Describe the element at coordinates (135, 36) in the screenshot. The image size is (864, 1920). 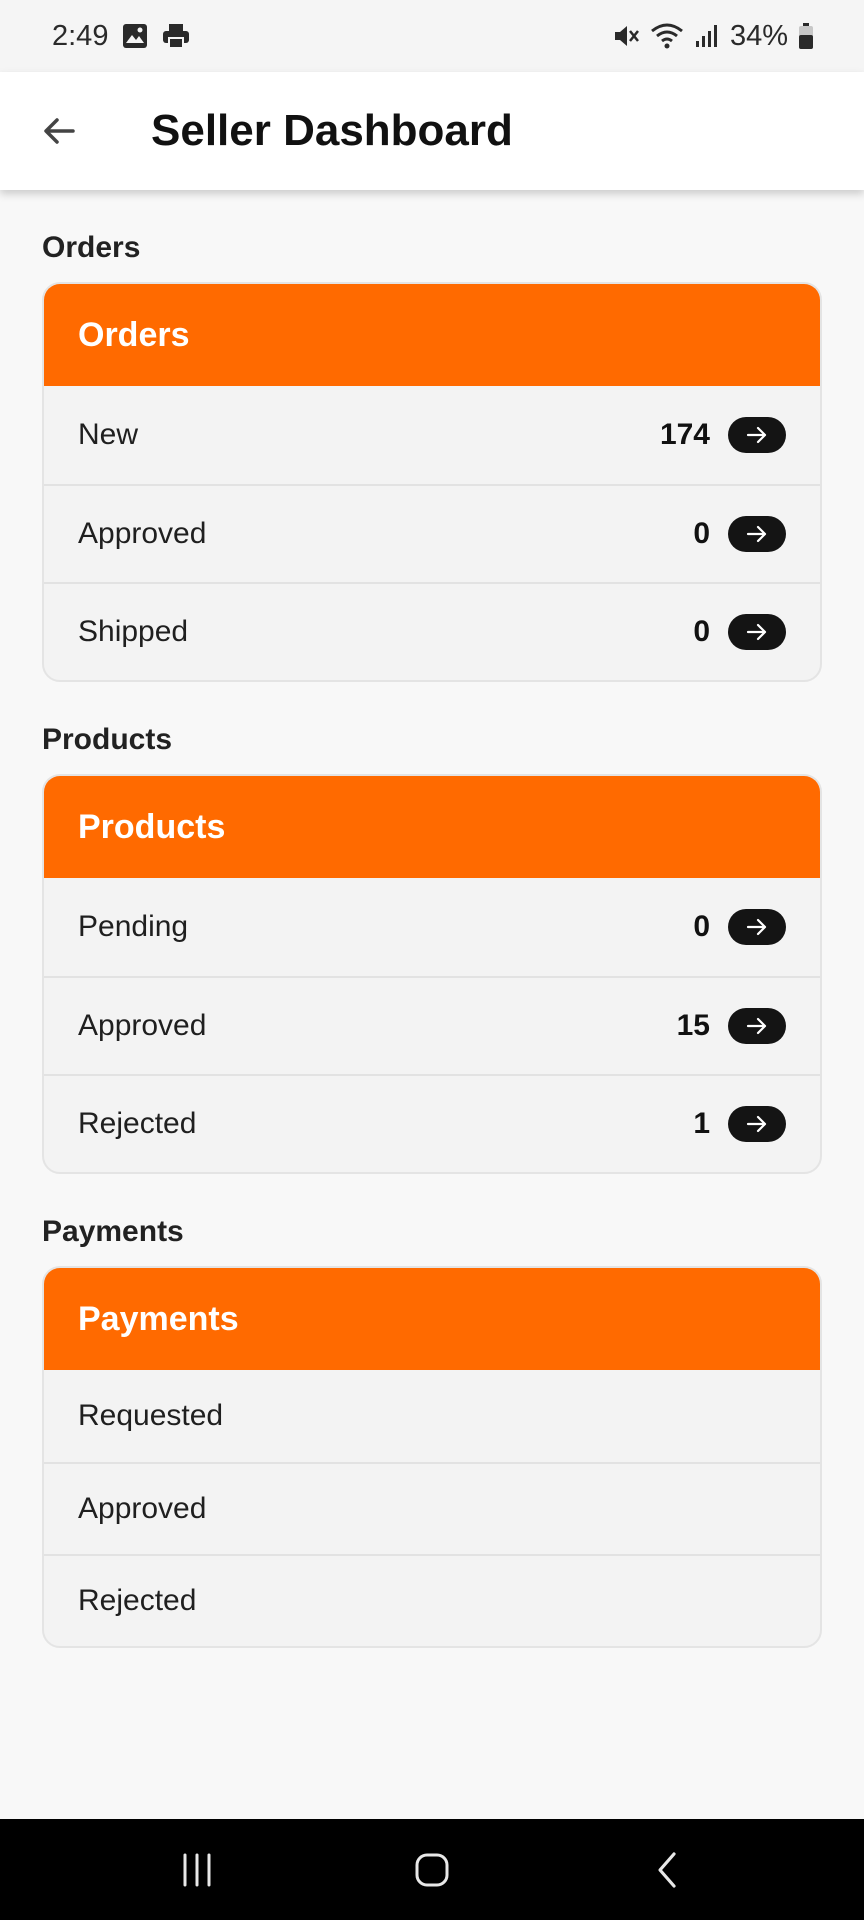
I see `image-icon` at that location.